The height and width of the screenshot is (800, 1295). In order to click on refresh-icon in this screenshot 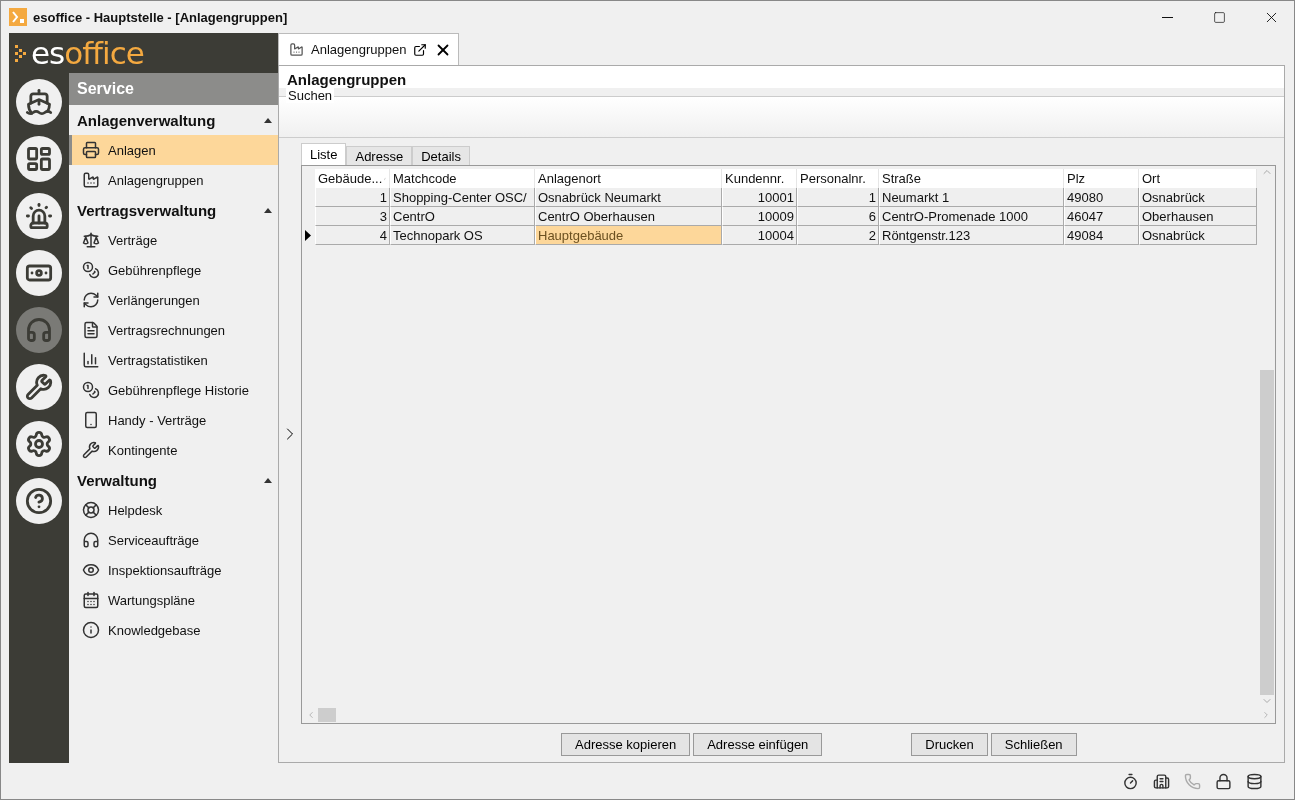, I will do `click(91, 300)`.